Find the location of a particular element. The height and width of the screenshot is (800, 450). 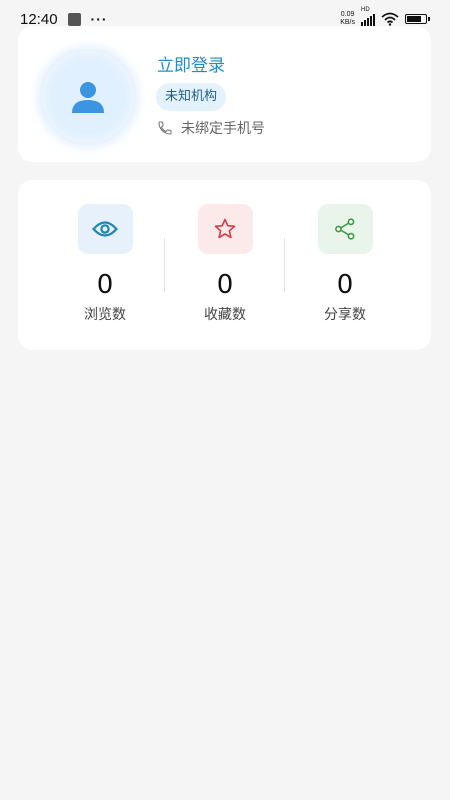

more-notifications-icon: ··· is located at coordinates (99, 19).